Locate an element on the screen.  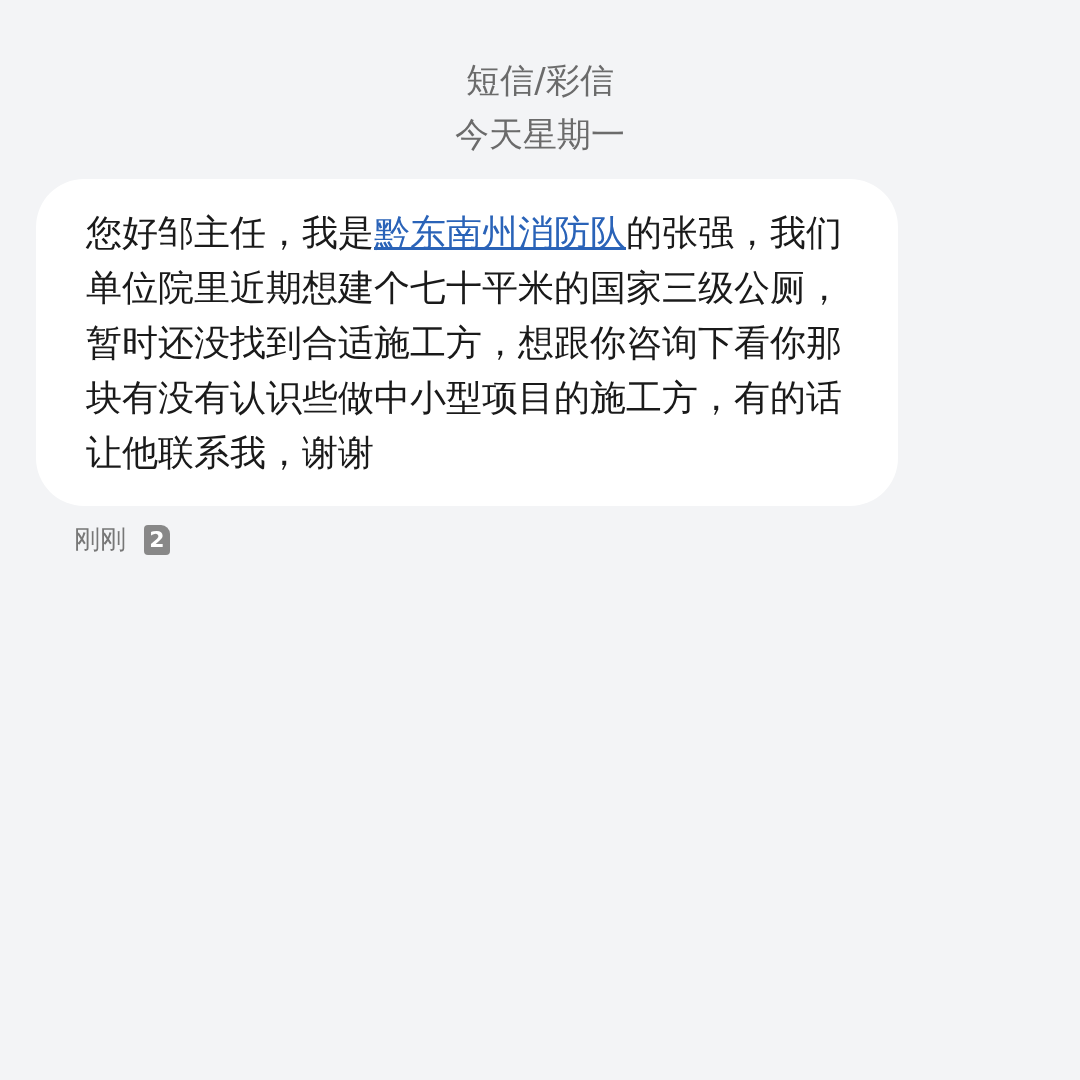
message-link: 黔东南州消防队 is located at coordinates (500, 232).